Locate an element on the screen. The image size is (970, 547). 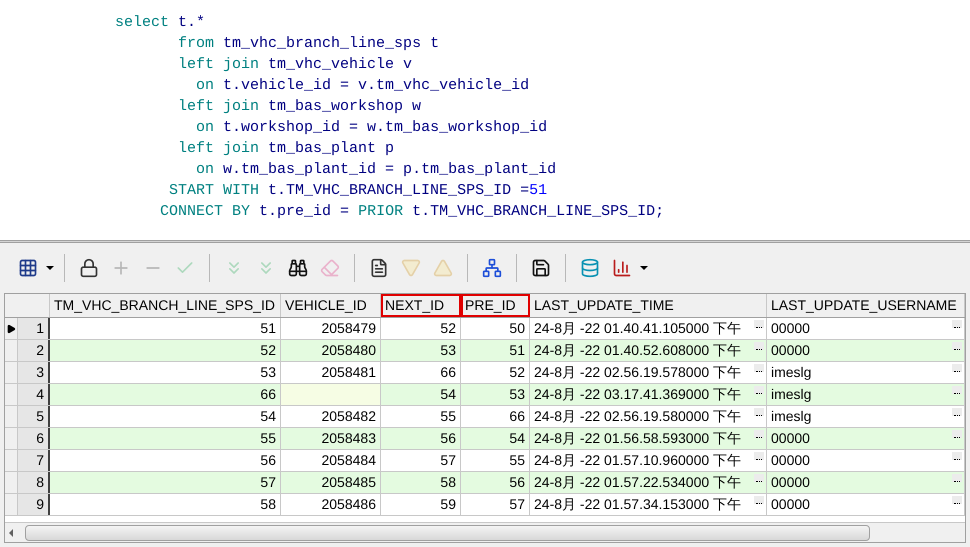
code-line: CONNECT BY t.pre_id = PRIOR t.TM_VHC_BRANCH_LINE_SPS_ID; is located at coordinates (412, 212).